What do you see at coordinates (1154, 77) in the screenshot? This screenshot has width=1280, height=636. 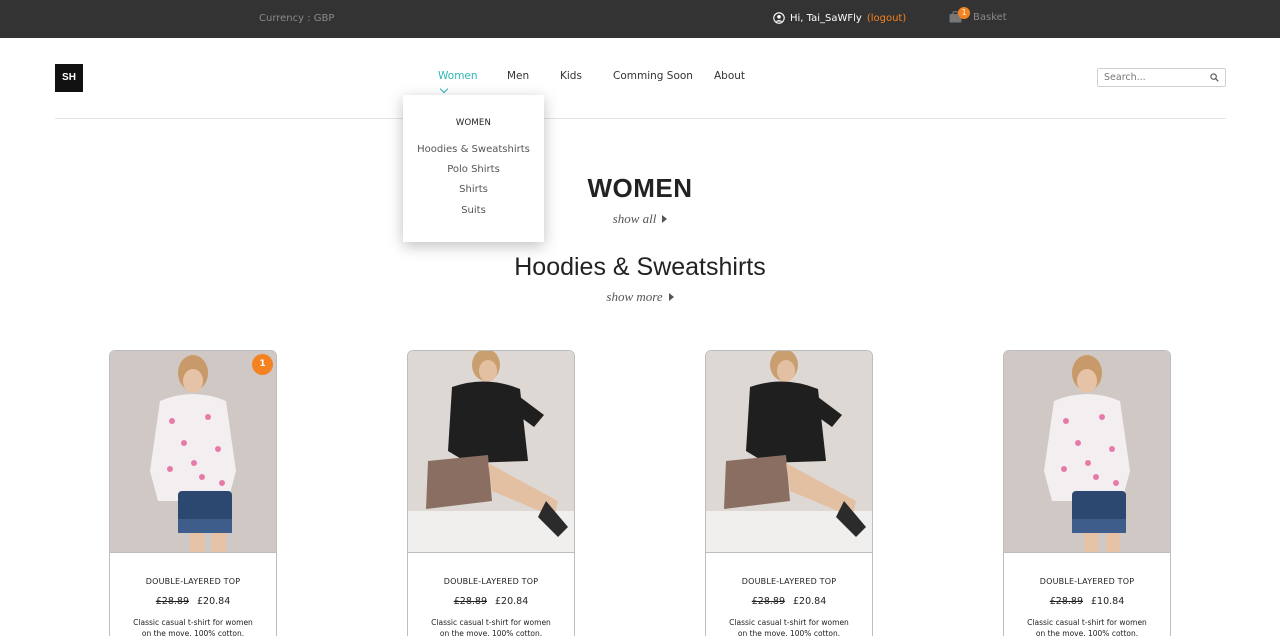 I see `search-input` at bounding box center [1154, 77].